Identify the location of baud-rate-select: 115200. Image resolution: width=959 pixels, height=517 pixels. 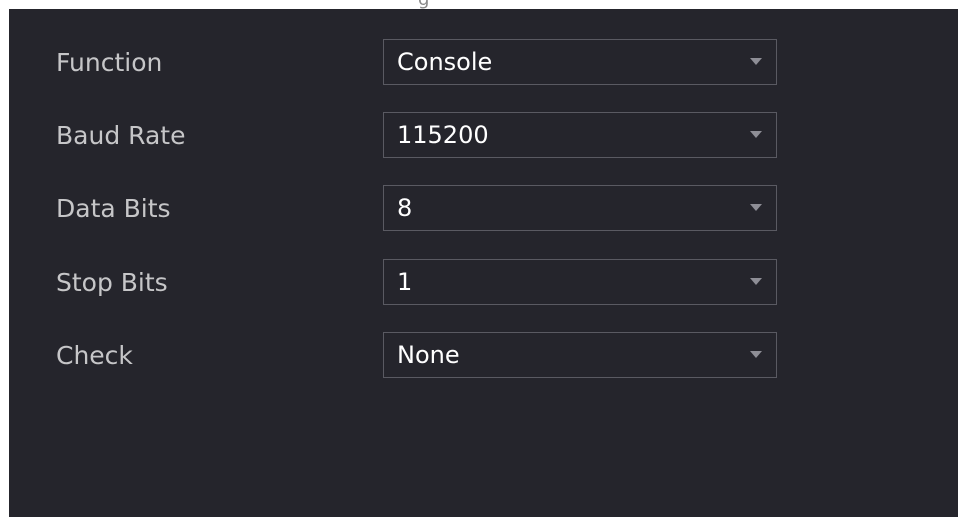
(580, 135).